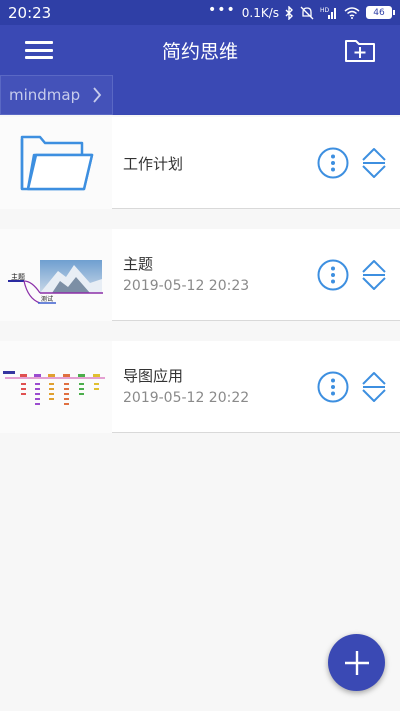 This screenshot has width=400, height=711. I want to click on signal-icon: HD, so click(328, 13).